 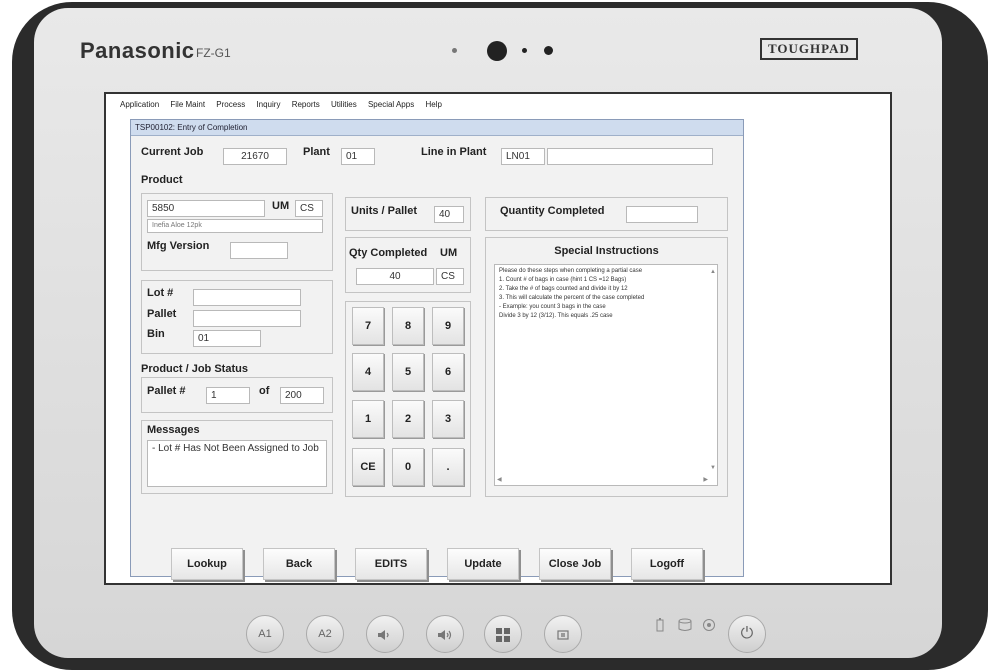 What do you see at coordinates (602, 480) in the screenshot?
I see `horizontal-scrollbar: ◀ ▶` at bounding box center [602, 480].